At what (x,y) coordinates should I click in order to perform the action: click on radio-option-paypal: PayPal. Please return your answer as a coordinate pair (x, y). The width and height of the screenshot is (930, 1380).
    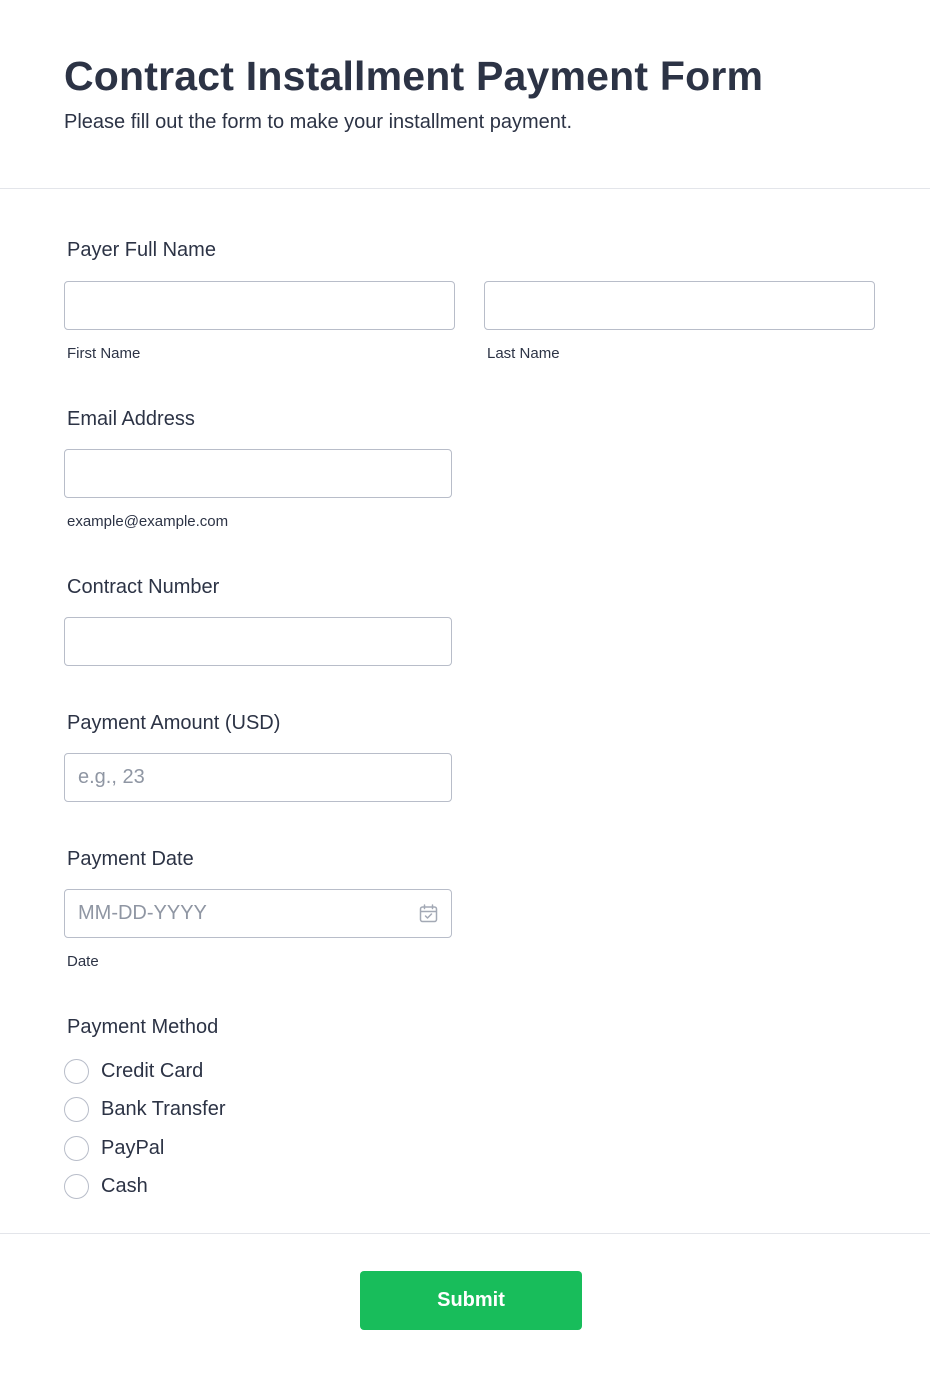
    Looking at the image, I should click on (114, 1148).